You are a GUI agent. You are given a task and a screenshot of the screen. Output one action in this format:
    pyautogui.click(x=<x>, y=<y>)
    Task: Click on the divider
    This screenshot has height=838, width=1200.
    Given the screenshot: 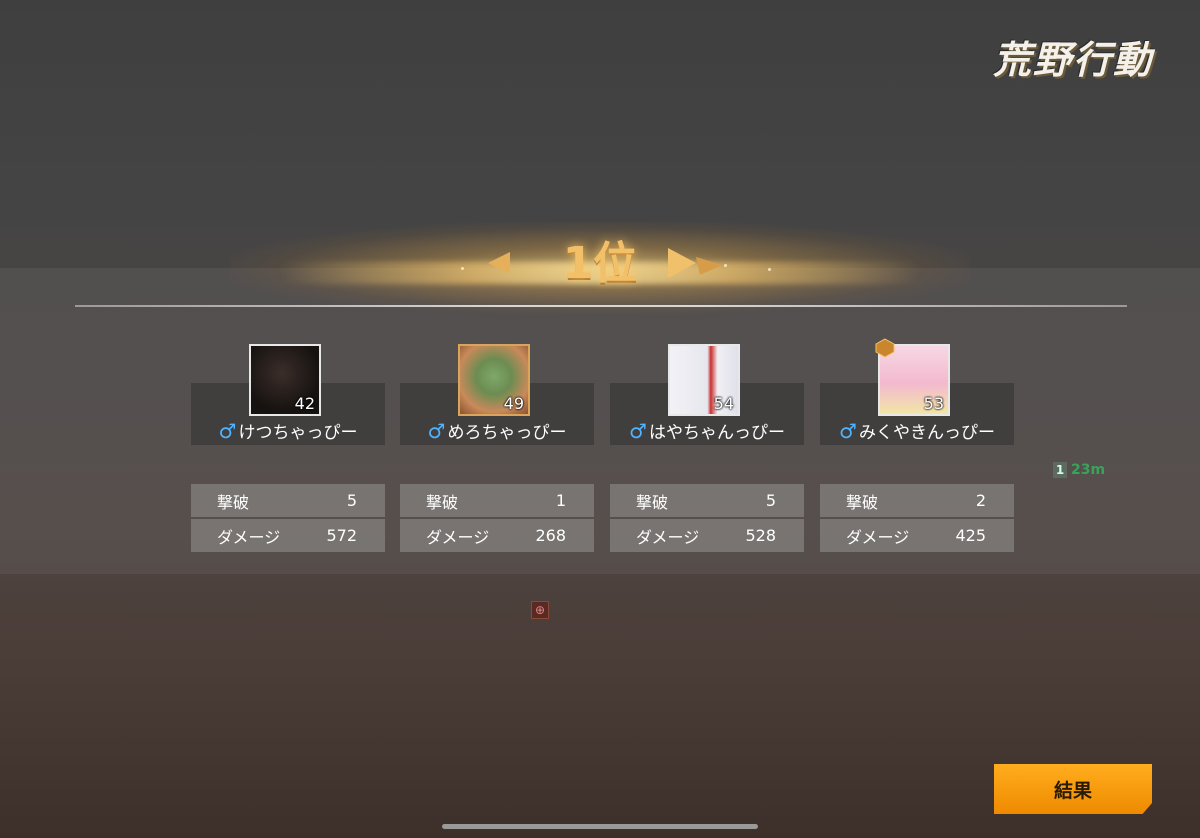 What is the action you would take?
    pyautogui.click(x=601, y=306)
    